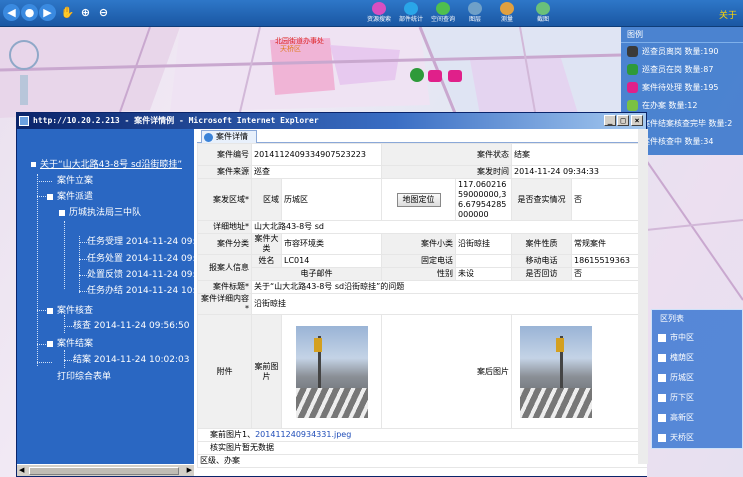 The image size is (743, 477). What do you see at coordinates (579, 172) in the screenshot?
I see `time-value: 2014-11-24 09:34:33` at bounding box center [579, 172].